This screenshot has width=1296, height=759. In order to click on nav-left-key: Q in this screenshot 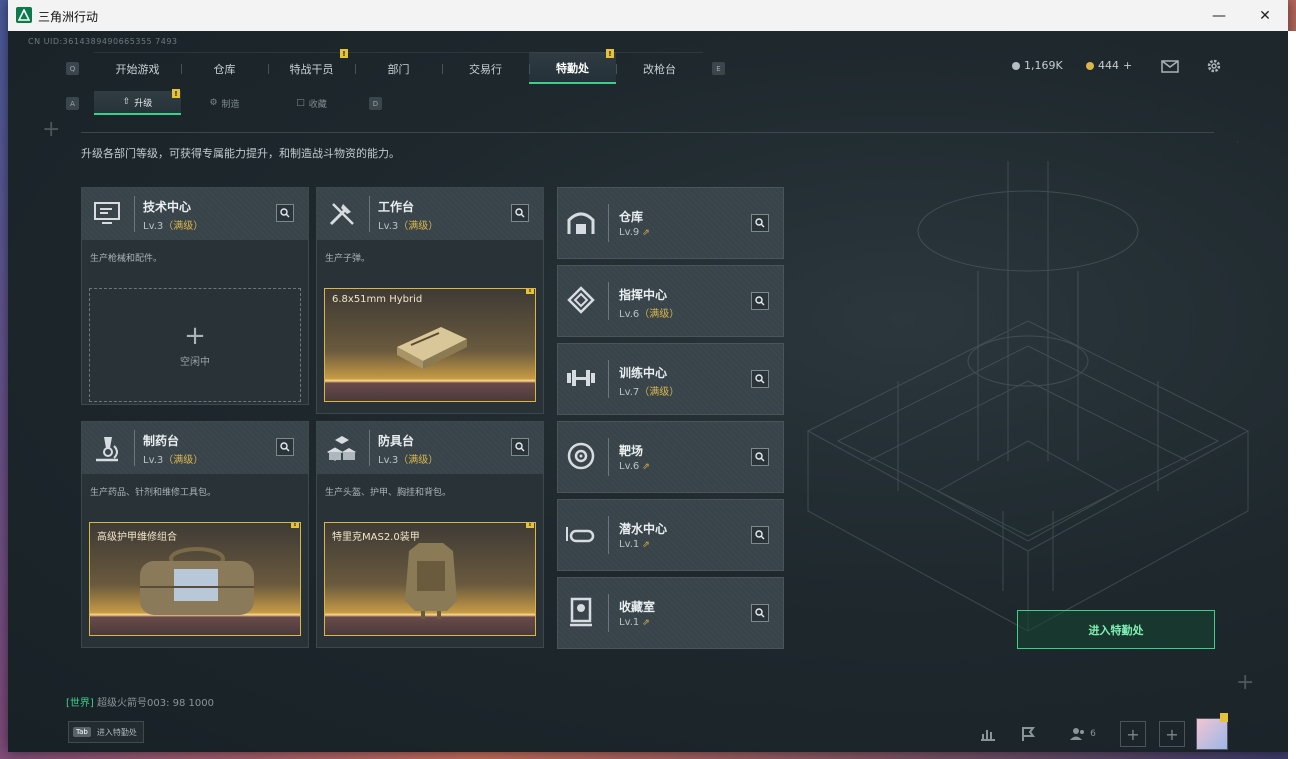, I will do `click(72, 68)`.